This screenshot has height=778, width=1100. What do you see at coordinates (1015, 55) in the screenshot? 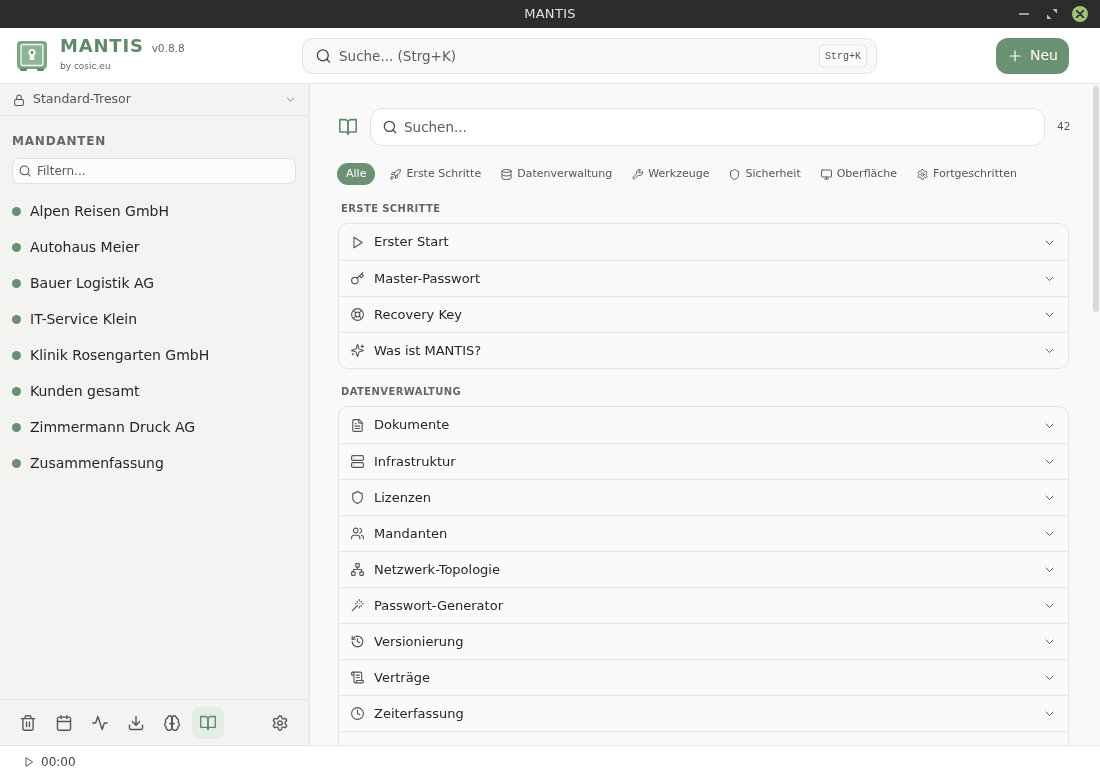
I see `plus-icon` at bounding box center [1015, 55].